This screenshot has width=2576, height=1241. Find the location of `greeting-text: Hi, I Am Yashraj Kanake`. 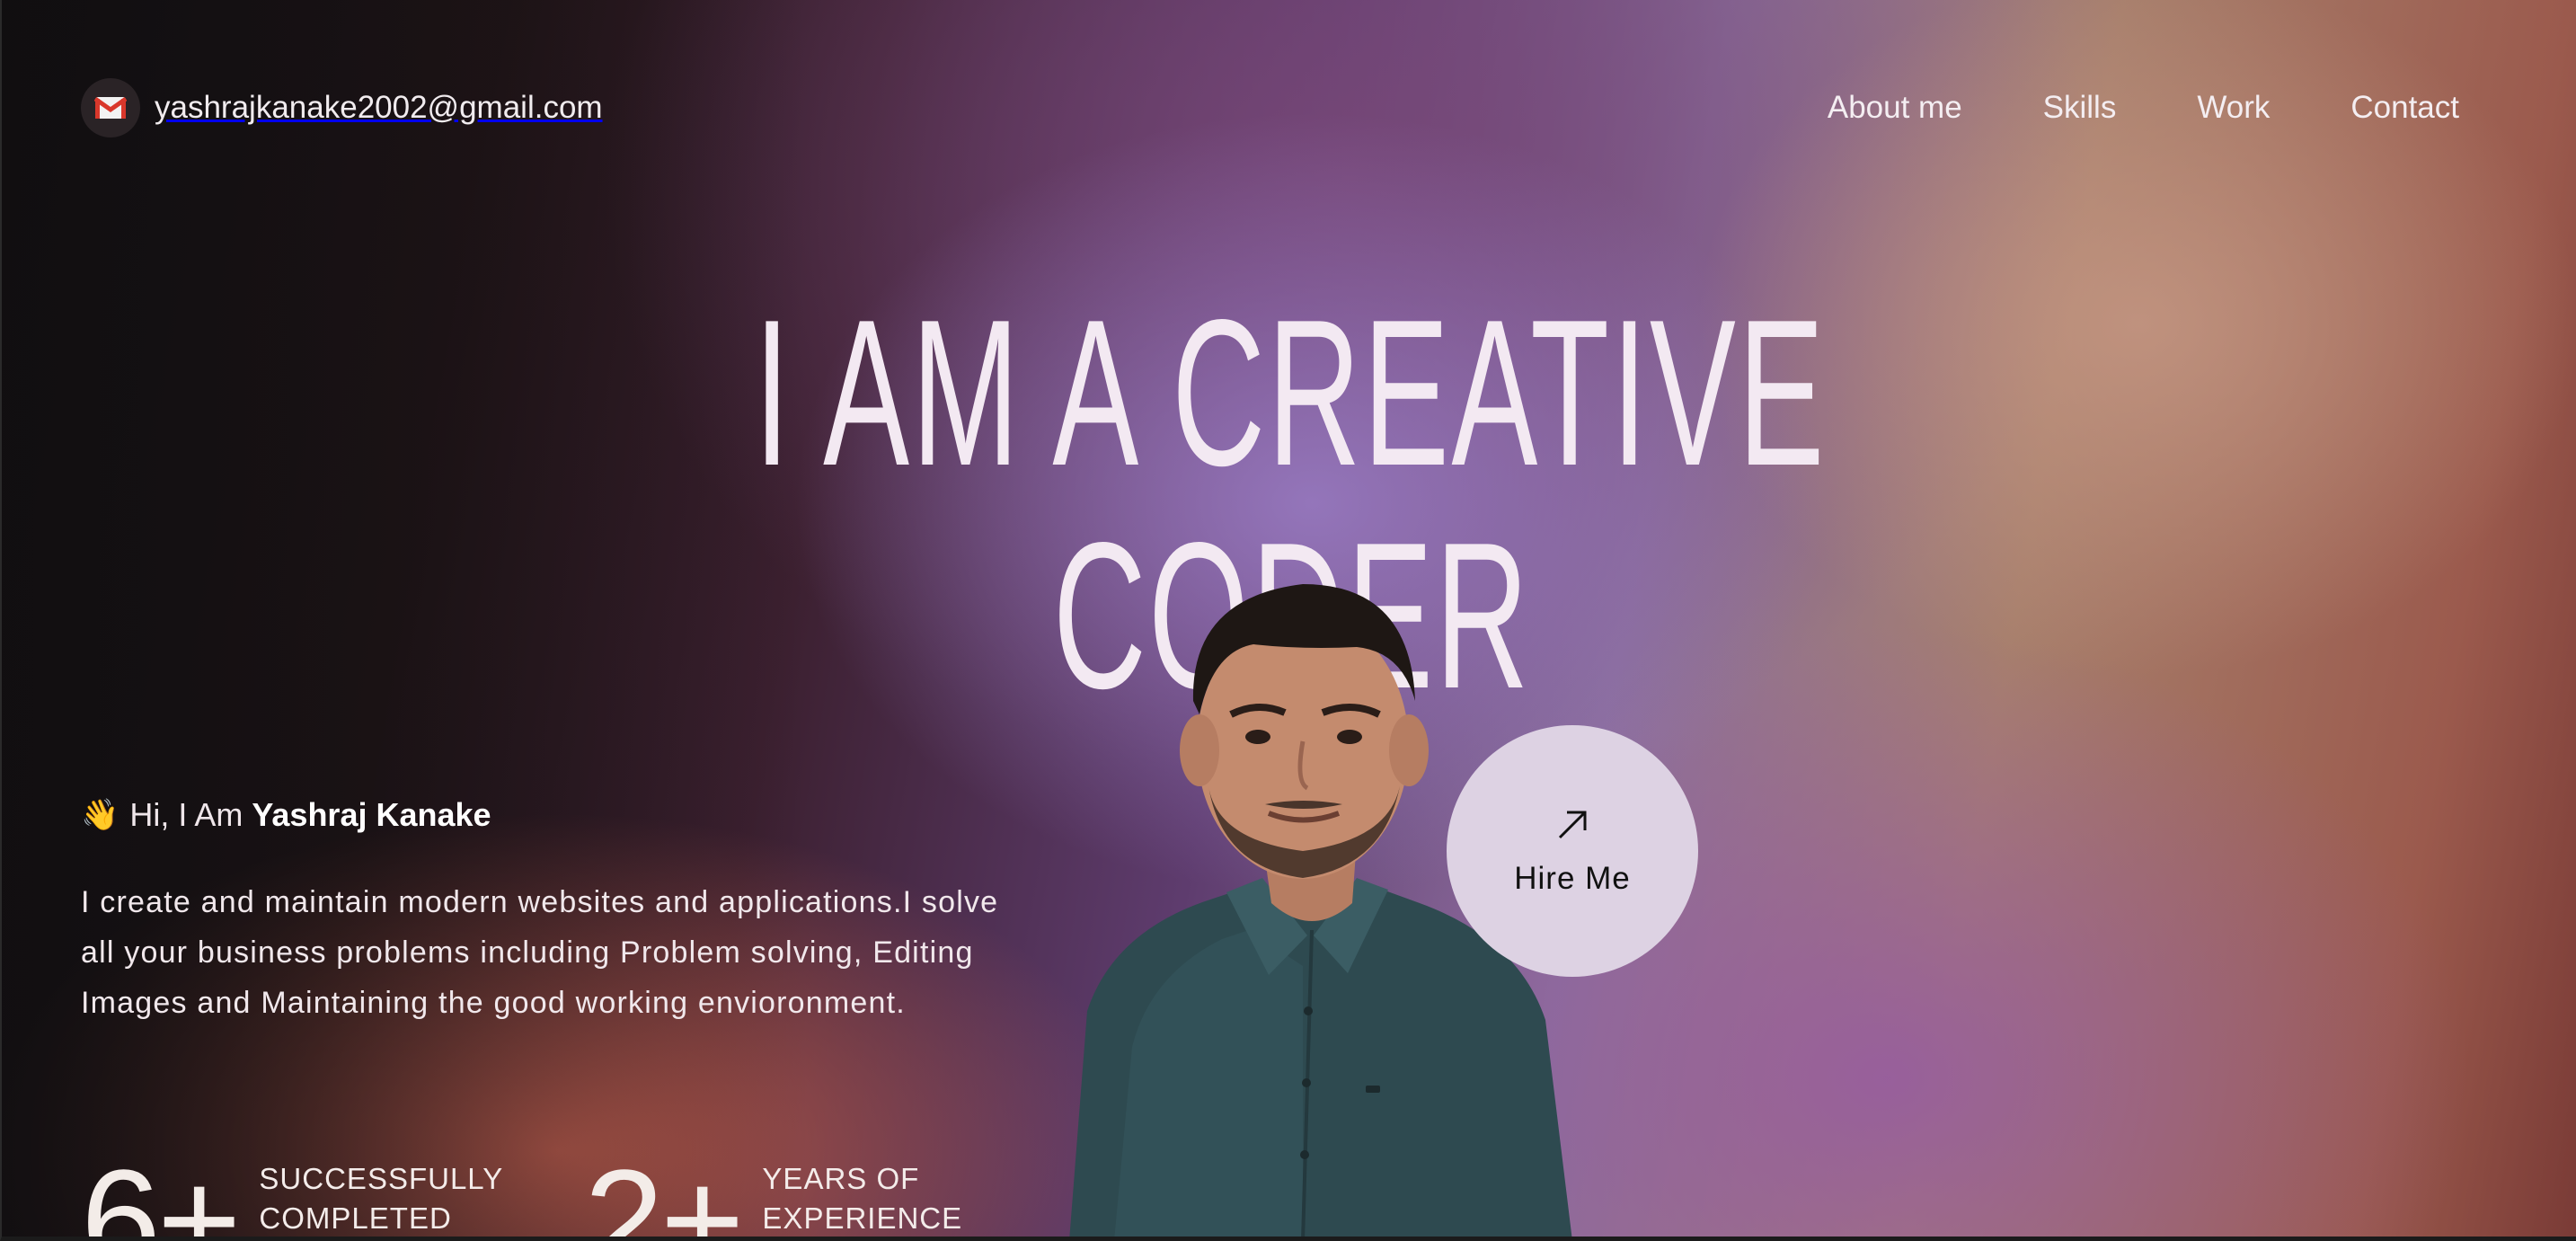

greeting-text: Hi, I Am Yashraj Kanake is located at coordinates (310, 815).